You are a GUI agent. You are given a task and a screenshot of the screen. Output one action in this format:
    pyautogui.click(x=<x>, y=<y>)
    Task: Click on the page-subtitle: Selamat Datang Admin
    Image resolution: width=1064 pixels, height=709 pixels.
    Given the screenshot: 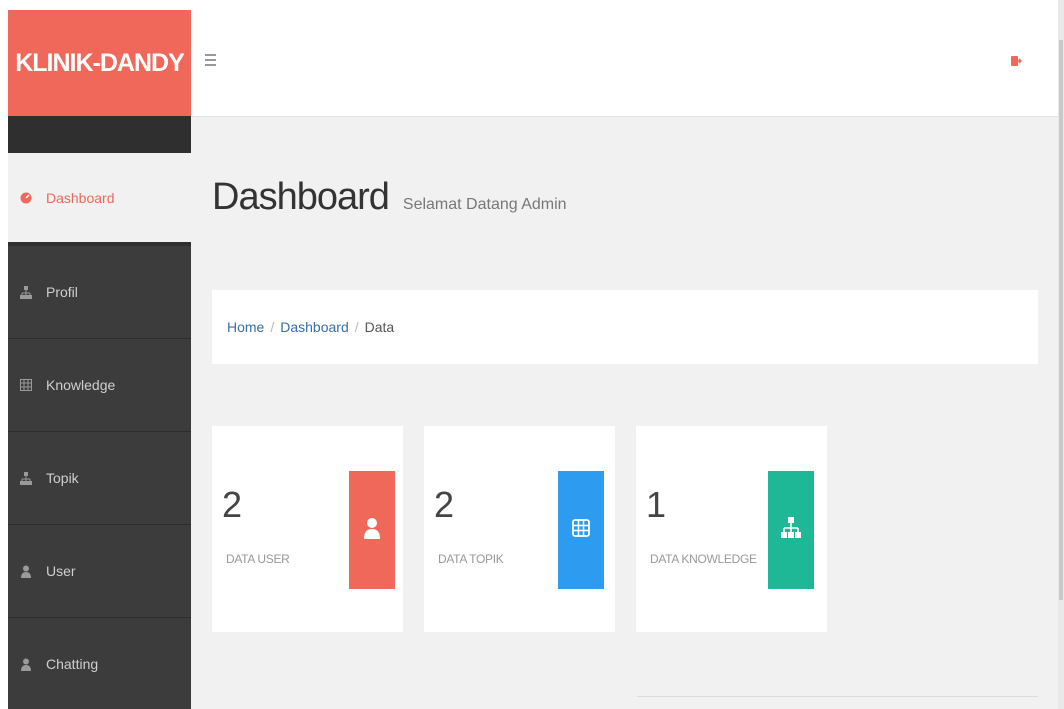 What is the action you would take?
    pyautogui.click(x=484, y=204)
    